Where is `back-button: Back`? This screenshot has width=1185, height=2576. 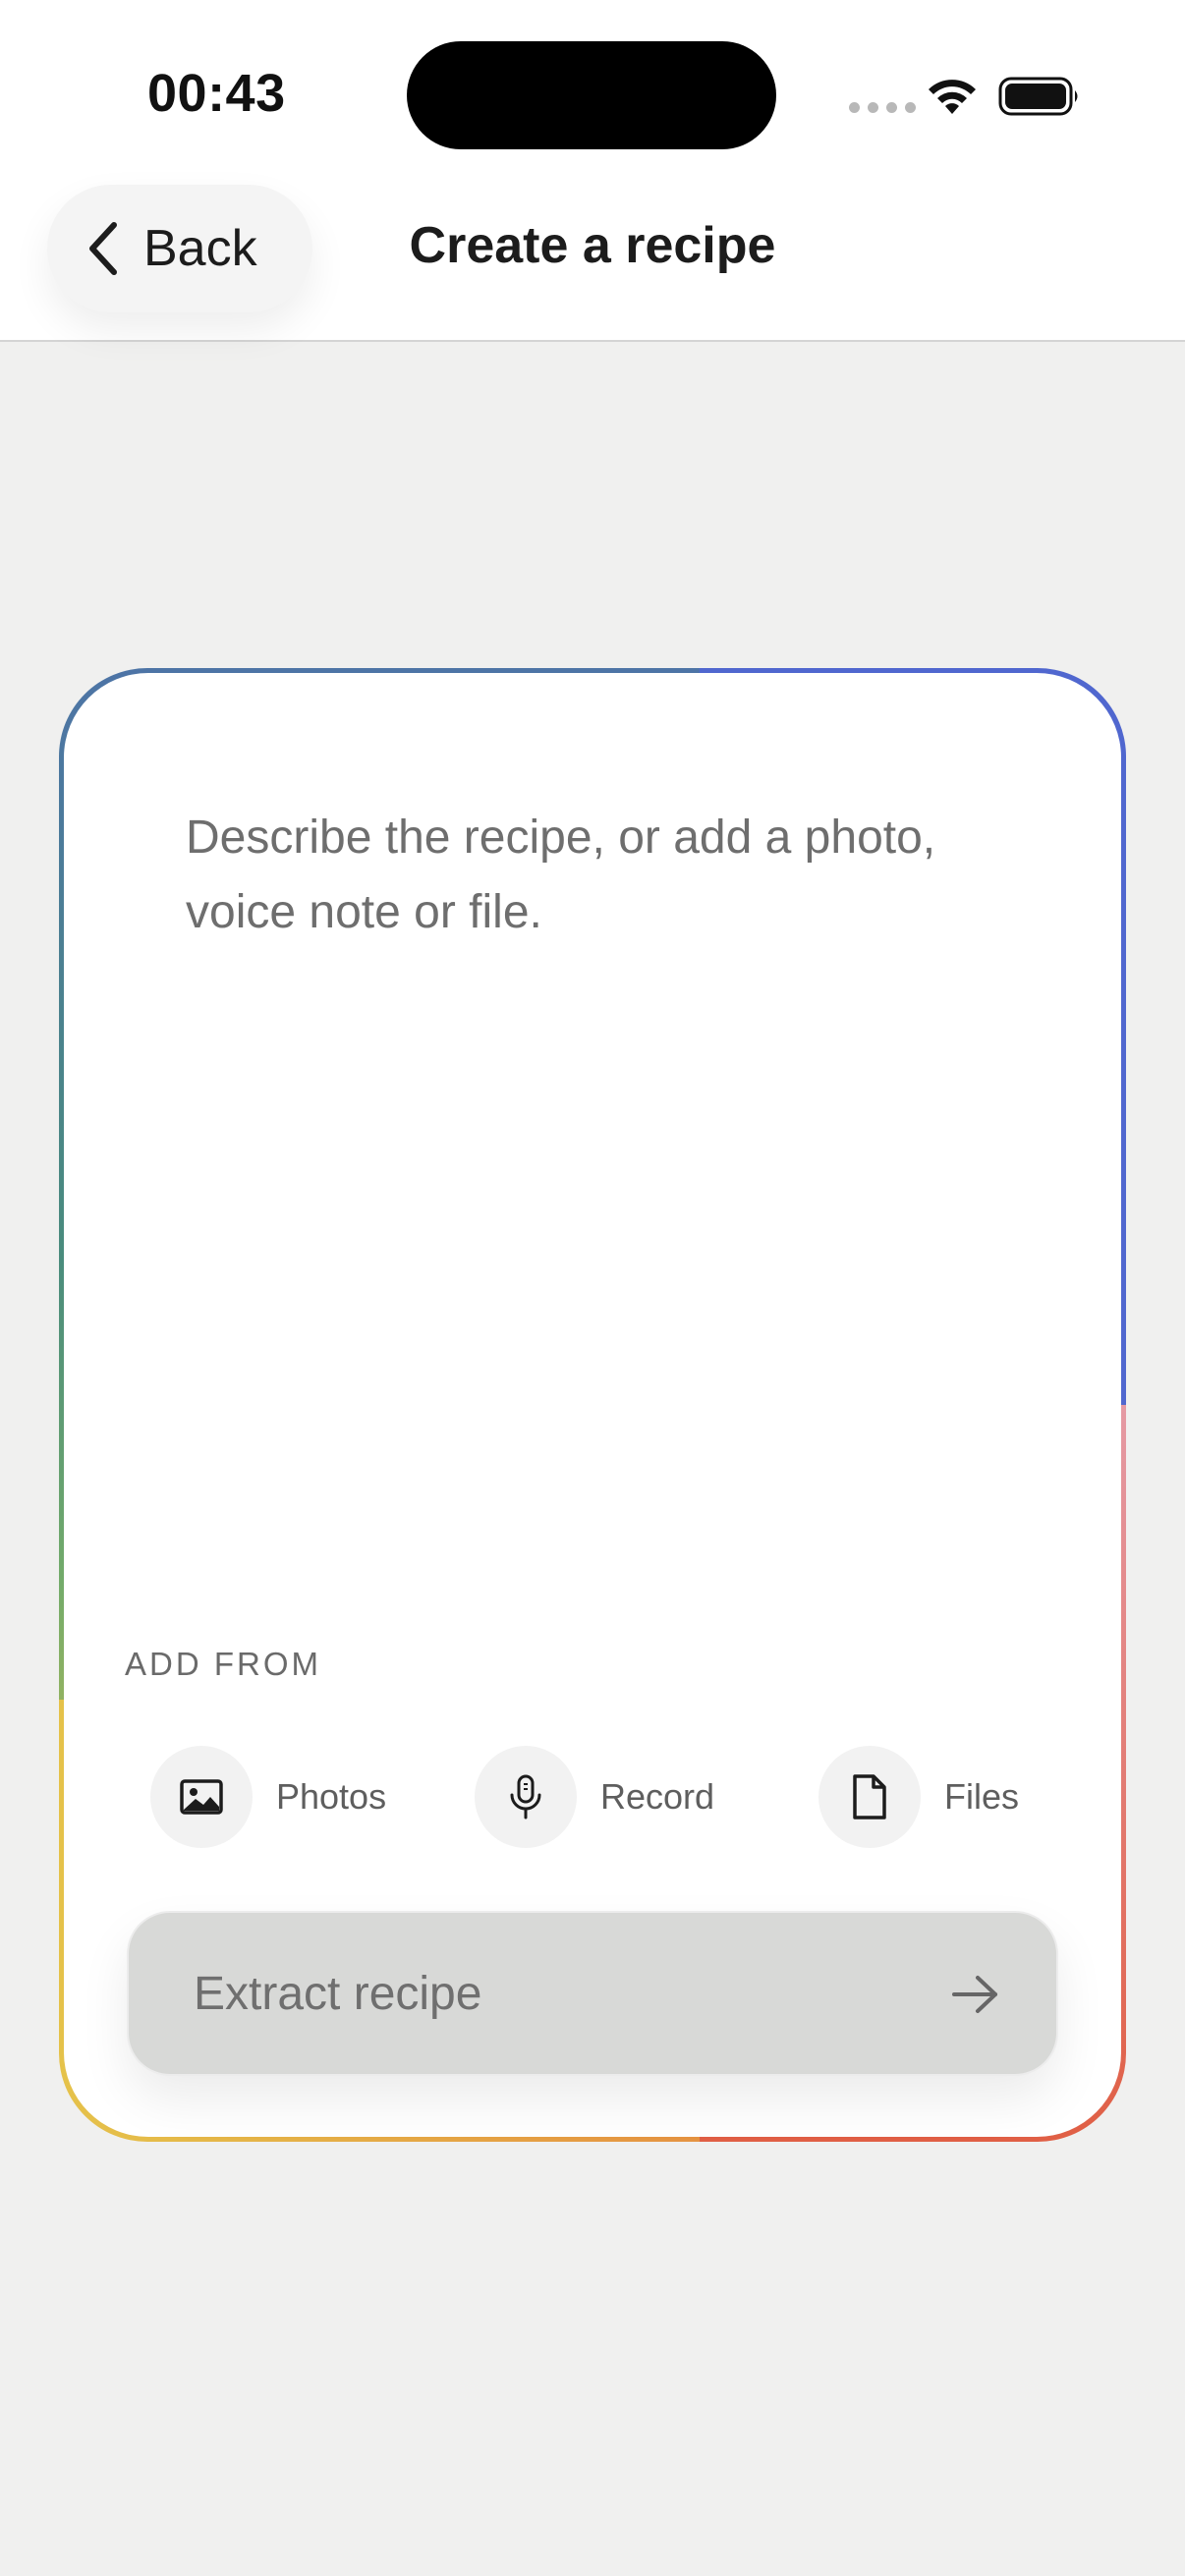 back-button: Back is located at coordinates (180, 248).